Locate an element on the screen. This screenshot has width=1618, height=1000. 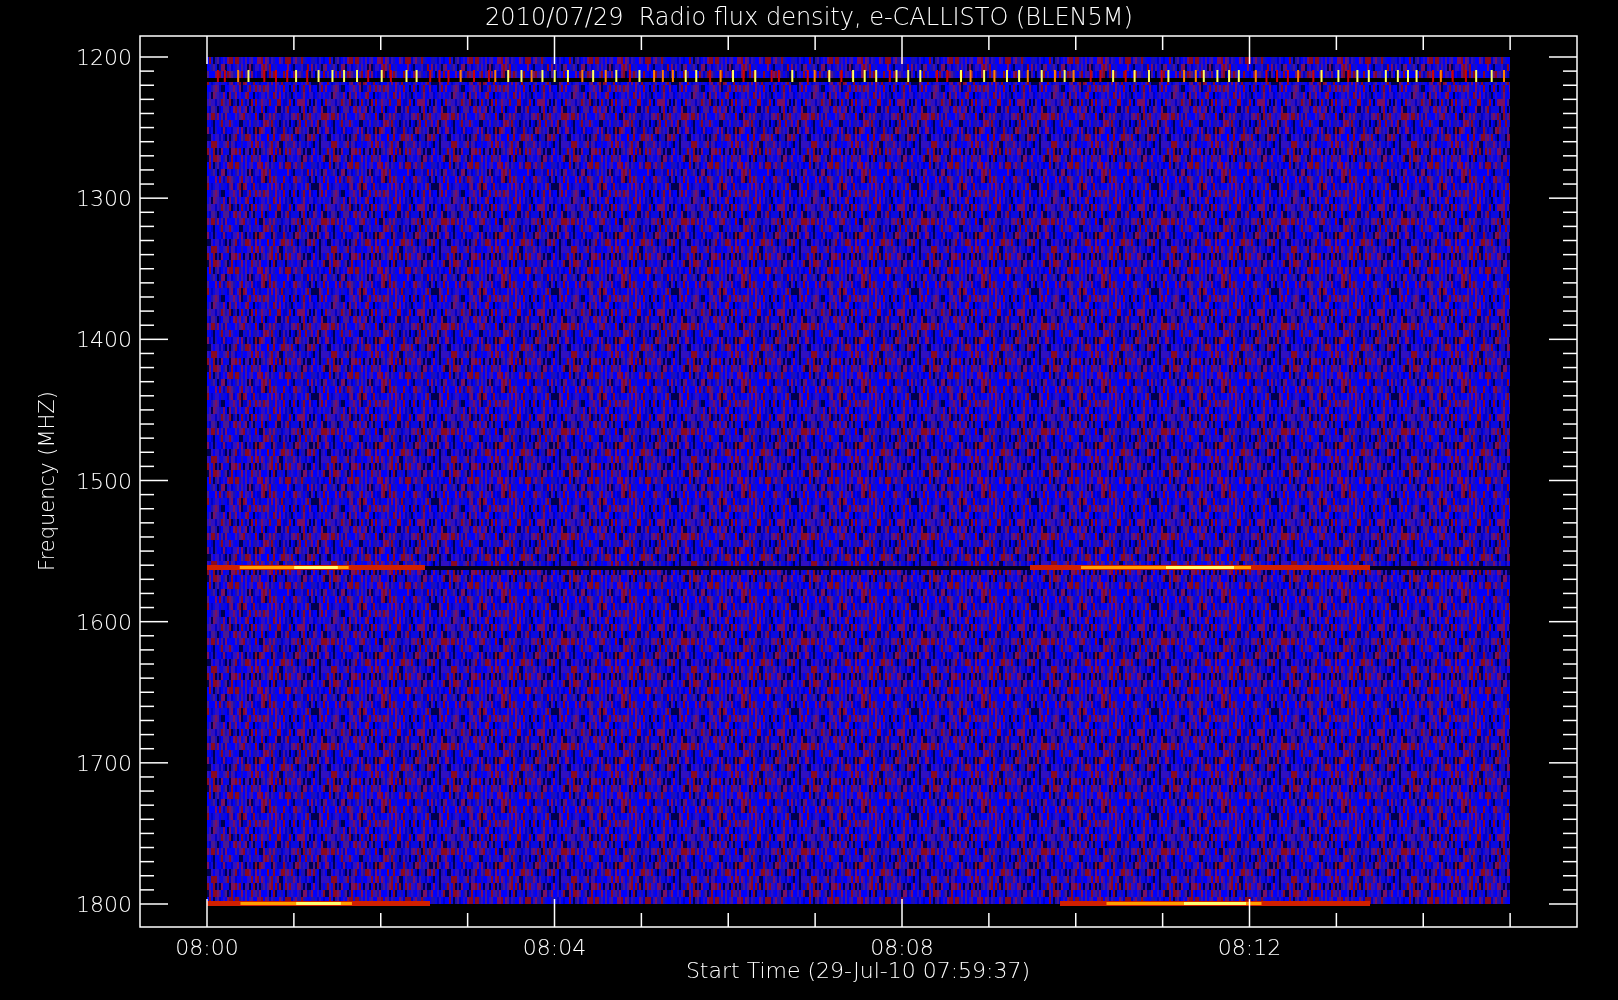
tick-label: 1200 is located at coordinates (104, 57).